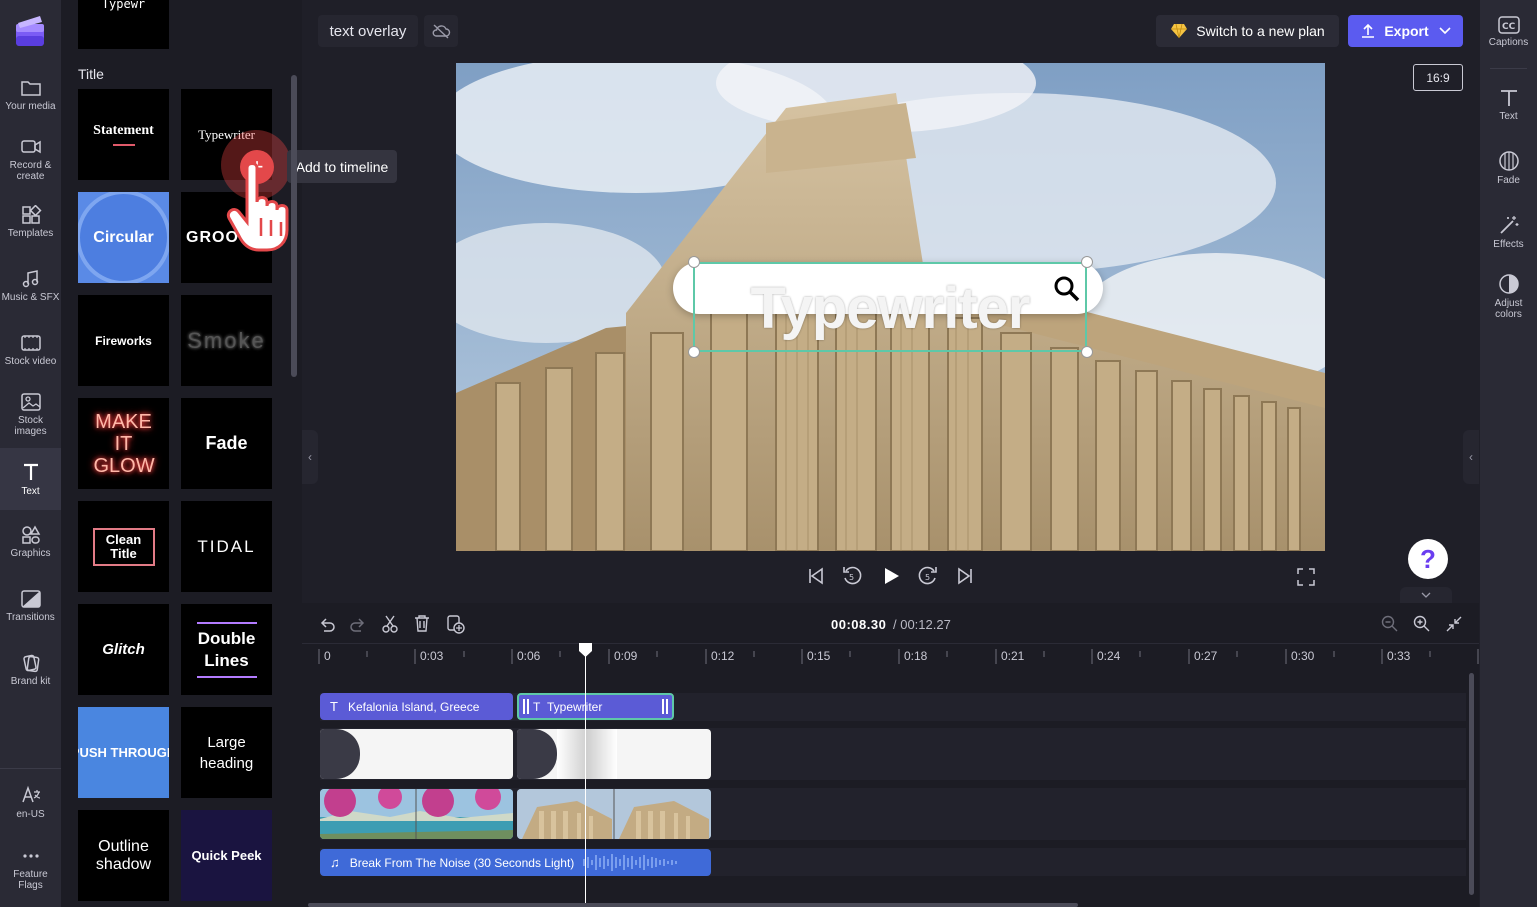  I want to click on ruler-label: 0, so click(327, 656).